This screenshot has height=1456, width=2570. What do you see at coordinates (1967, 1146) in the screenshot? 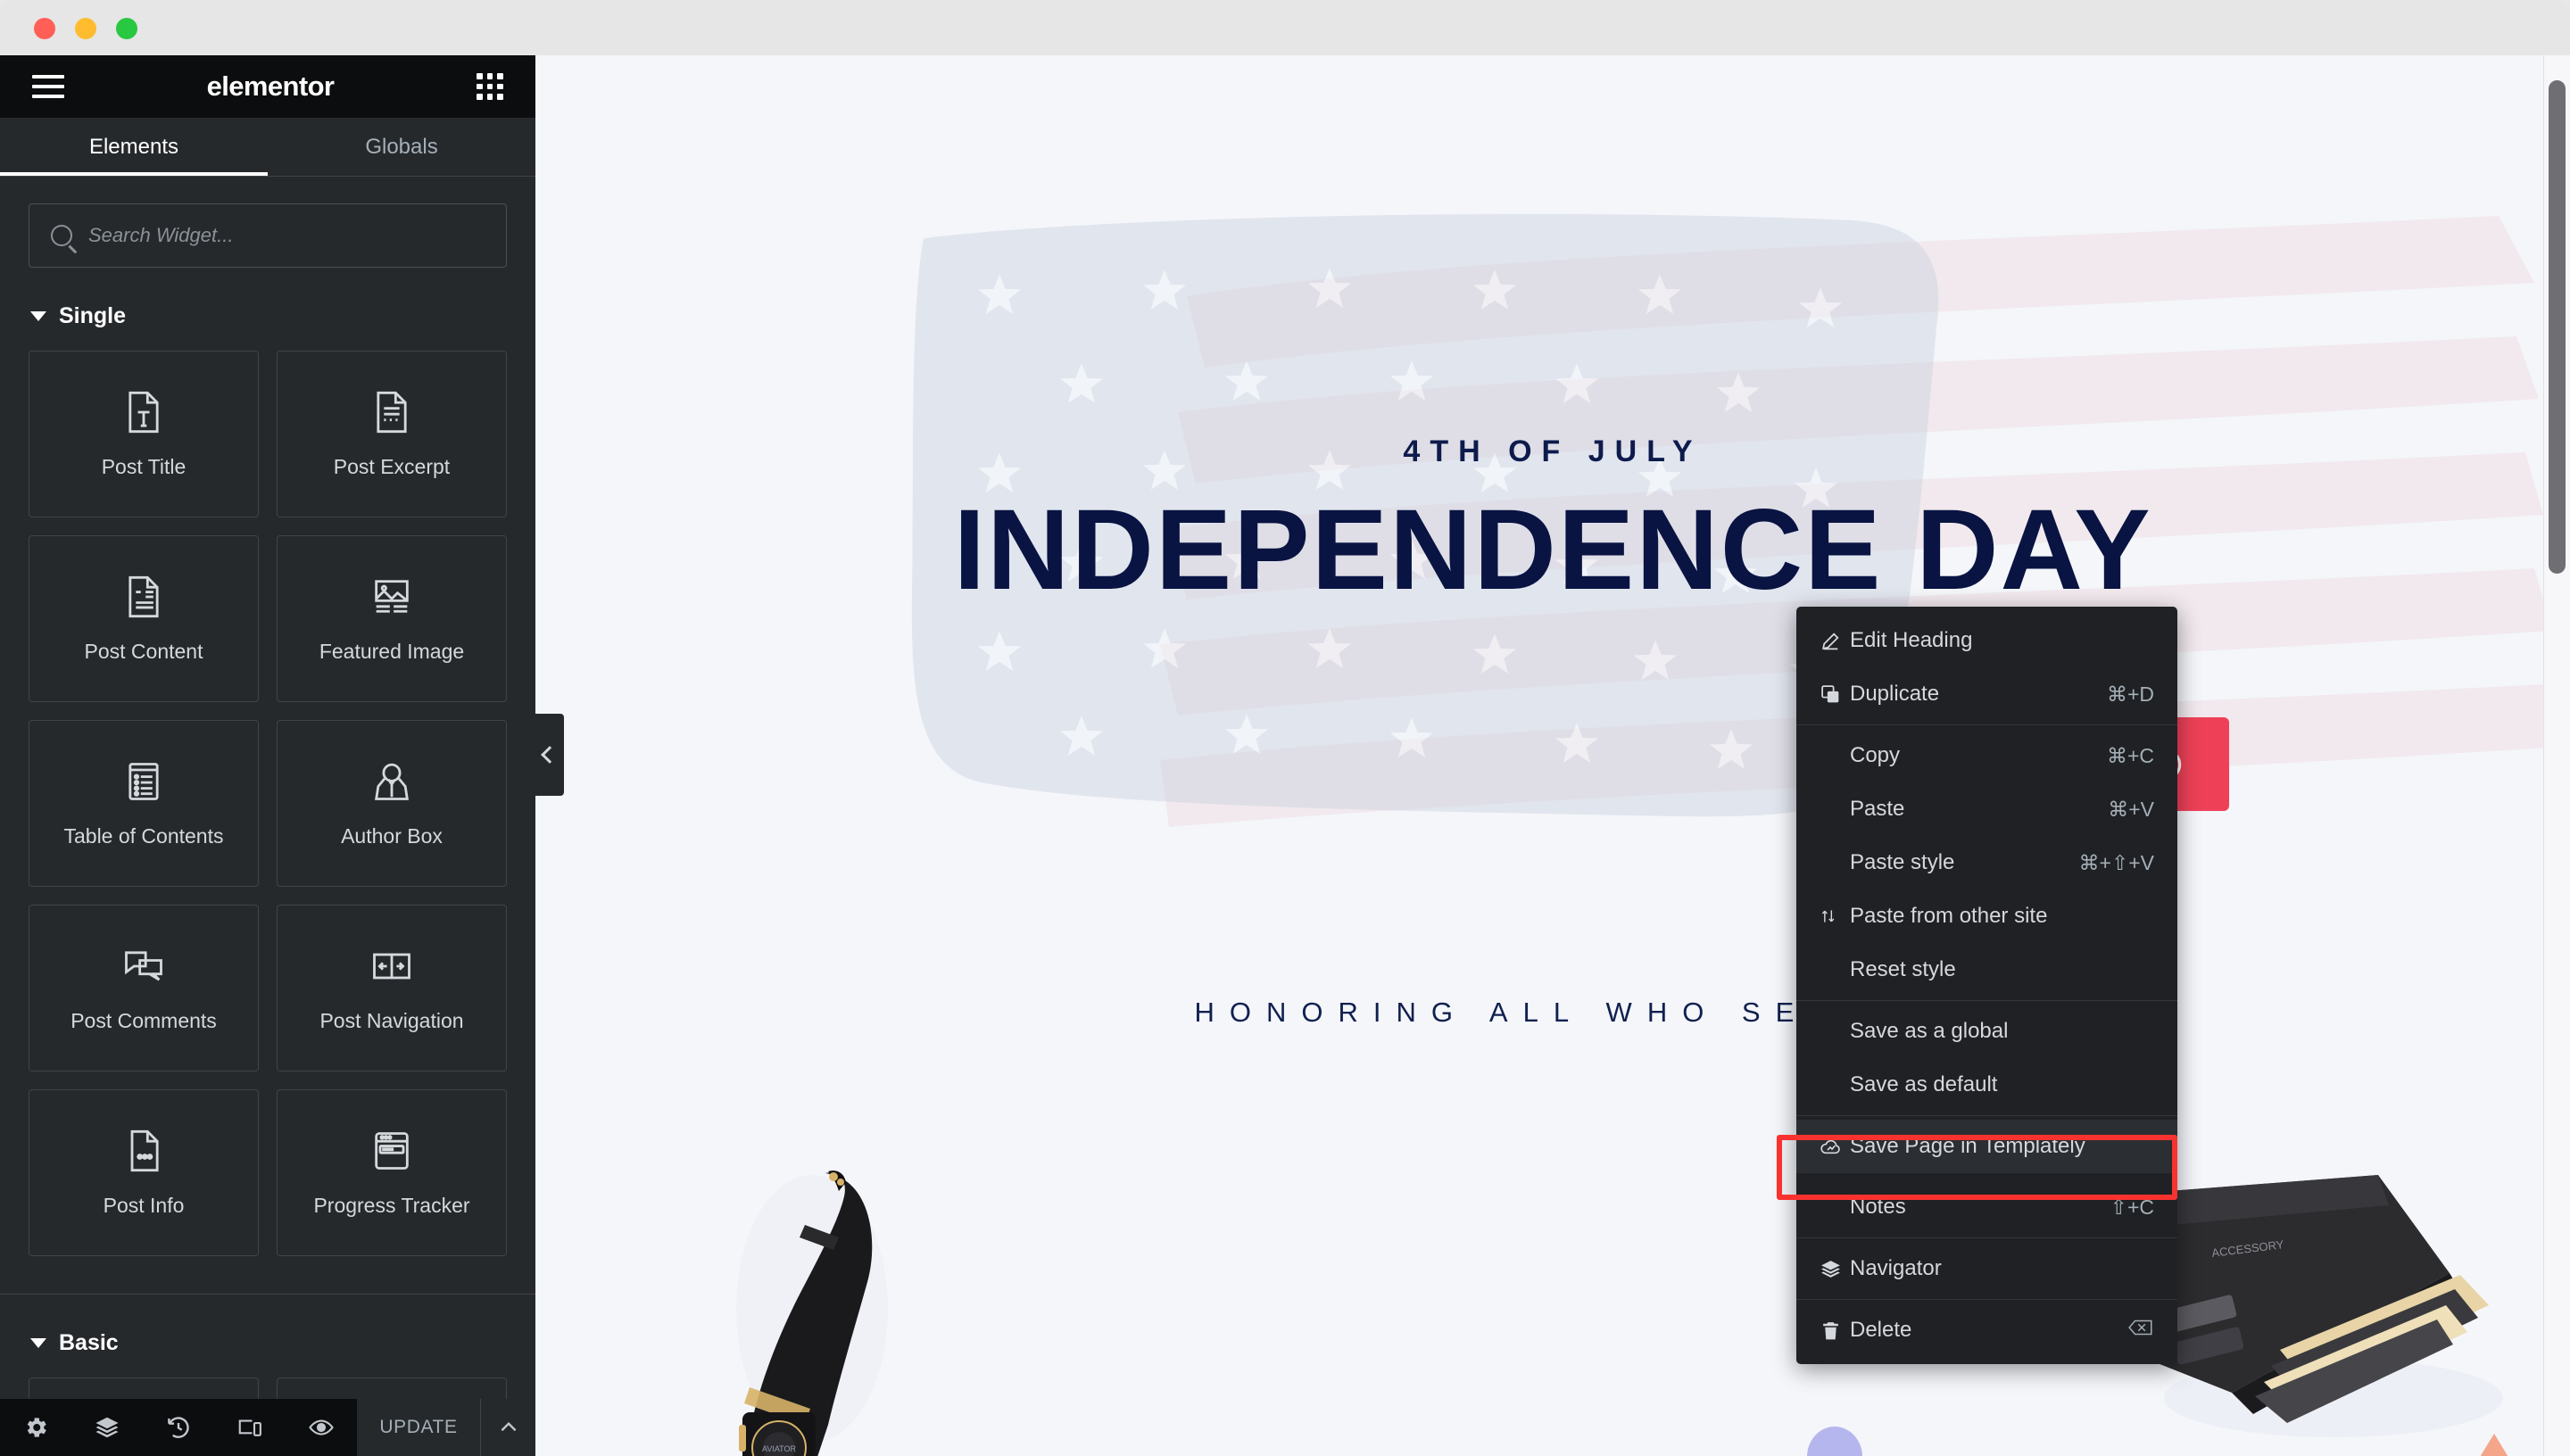
I see `menu-item-label: Save Page in Templately` at bounding box center [1967, 1146].